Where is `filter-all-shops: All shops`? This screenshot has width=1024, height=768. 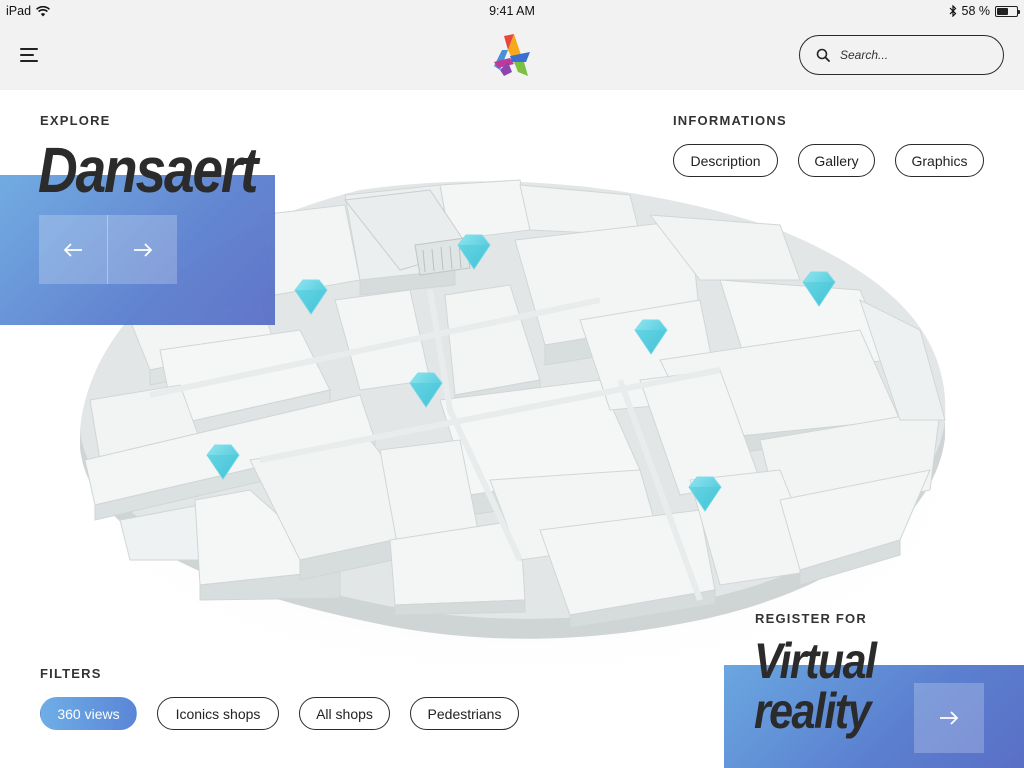
filter-all-shops: All shops is located at coordinates (344, 713).